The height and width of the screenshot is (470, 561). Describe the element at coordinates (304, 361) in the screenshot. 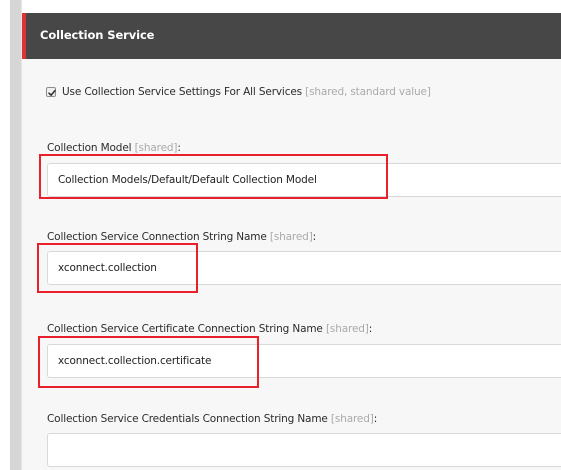

I see `certificate-connection-string-input: xconnect.collection.certificate` at that location.